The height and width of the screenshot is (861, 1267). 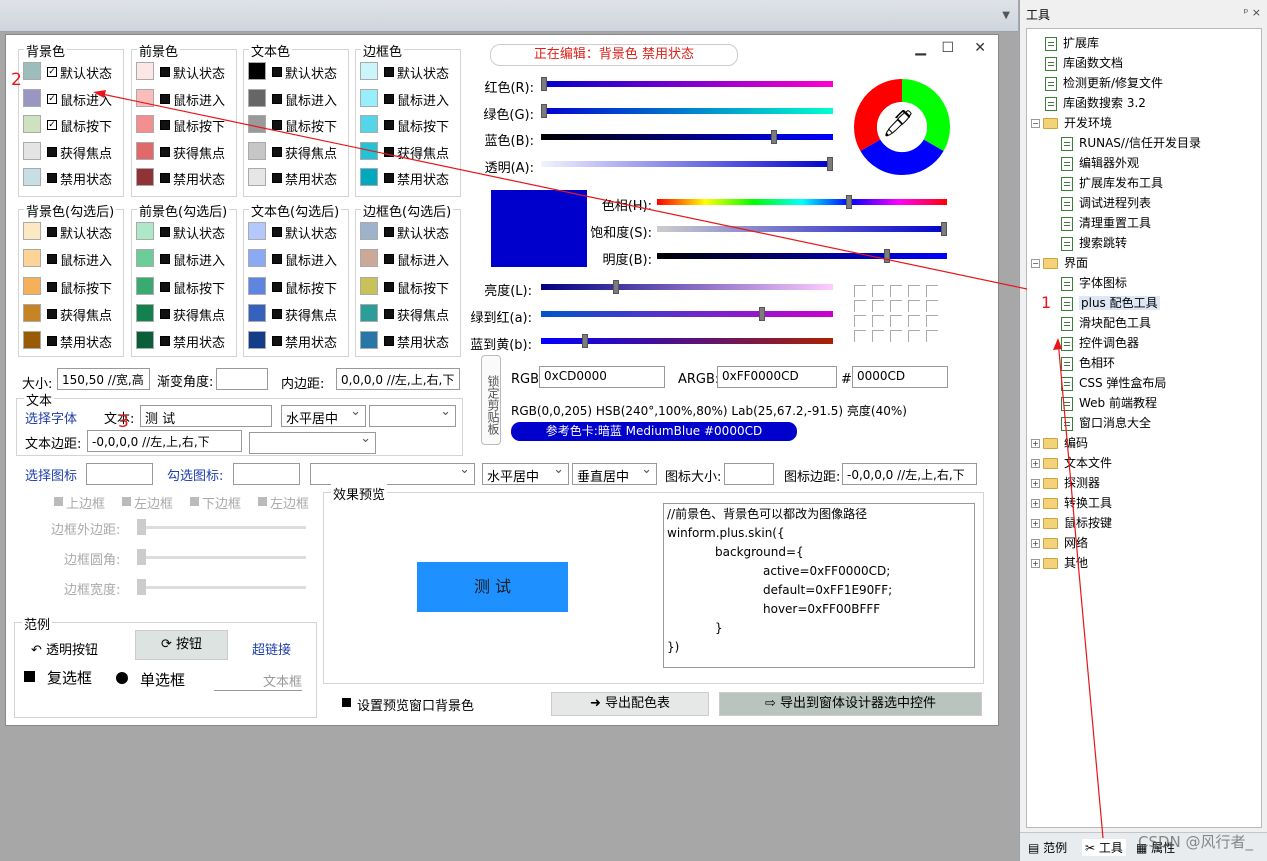 What do you see at coordinates (16, 80) in the screenshot?
I see `annotation-2: 2` at bounding box center [16, 80].